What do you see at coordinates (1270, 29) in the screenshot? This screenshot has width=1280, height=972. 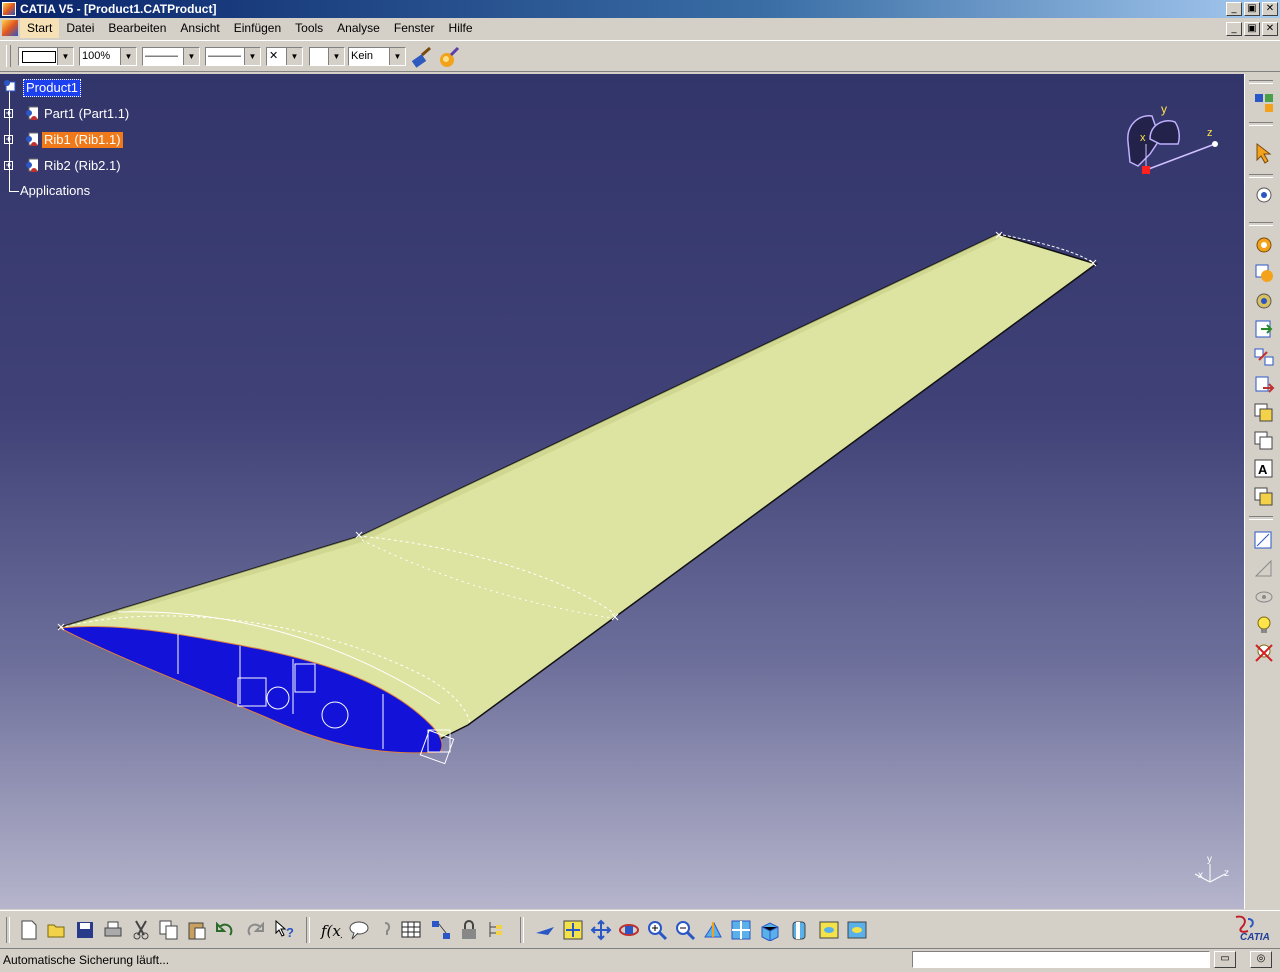 I see `doc-close-button: ✕` at bounding box center [1270, 29].